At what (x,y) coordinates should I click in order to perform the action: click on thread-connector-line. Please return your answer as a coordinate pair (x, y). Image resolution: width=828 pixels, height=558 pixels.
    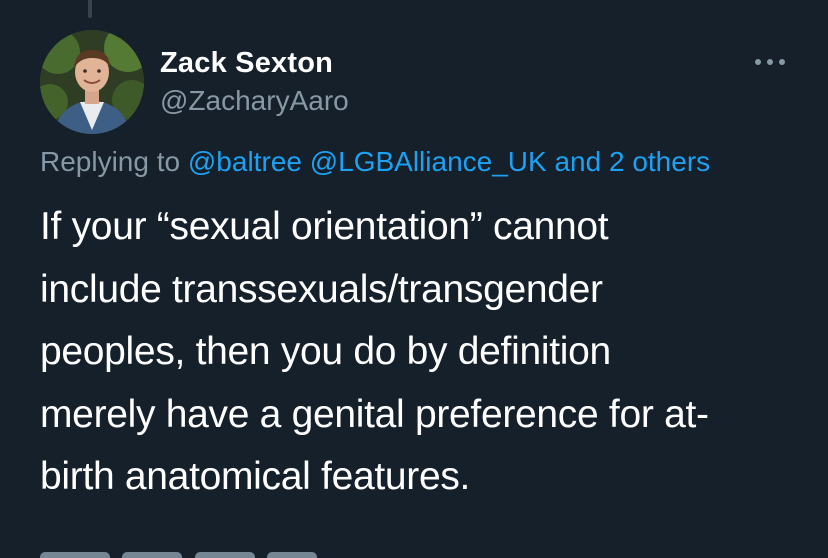
    Looking at the image, I should click on (90, 9).